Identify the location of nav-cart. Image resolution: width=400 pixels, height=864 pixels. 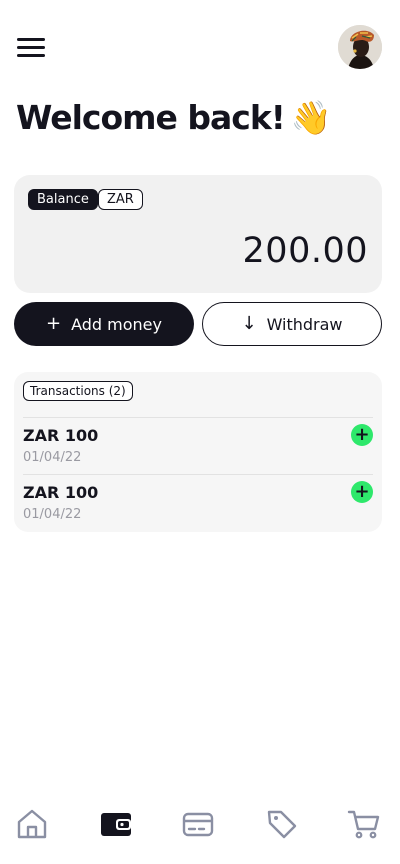
(364, 824).